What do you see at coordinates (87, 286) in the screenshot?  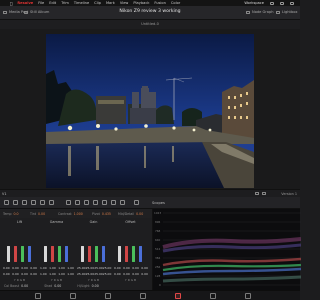 I see `footer-param: Hi/Light 0.00` at bounding box center [87, 286].